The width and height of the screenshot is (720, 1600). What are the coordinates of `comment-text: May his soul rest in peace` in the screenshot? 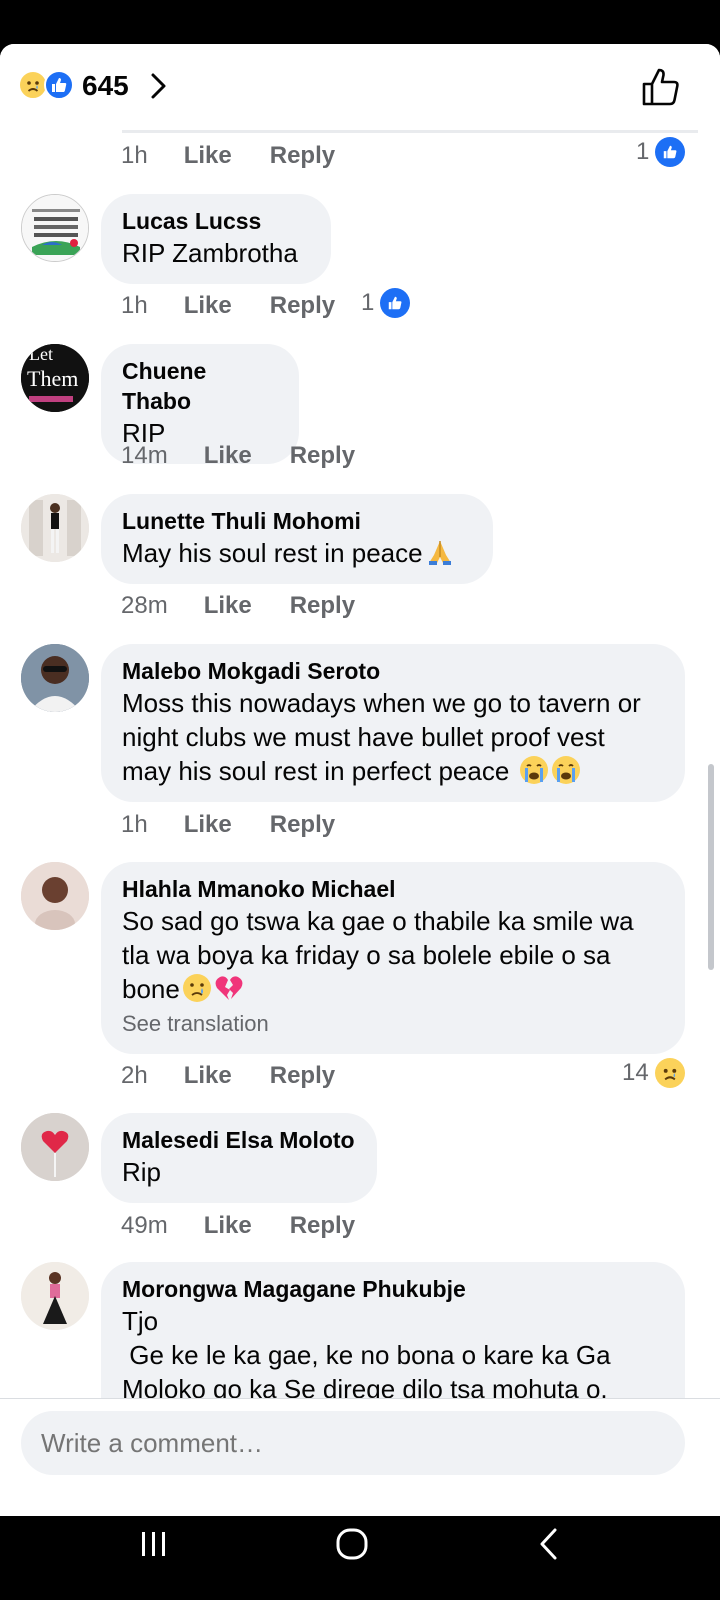 It's located at (297, 553).